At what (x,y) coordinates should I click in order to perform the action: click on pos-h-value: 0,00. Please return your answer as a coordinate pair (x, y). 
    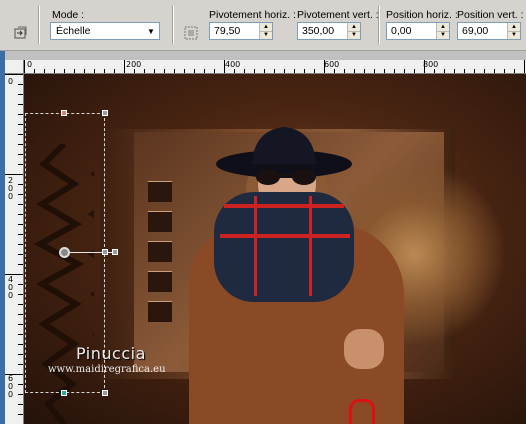
    Looking at the image, I should click on (401, 31).